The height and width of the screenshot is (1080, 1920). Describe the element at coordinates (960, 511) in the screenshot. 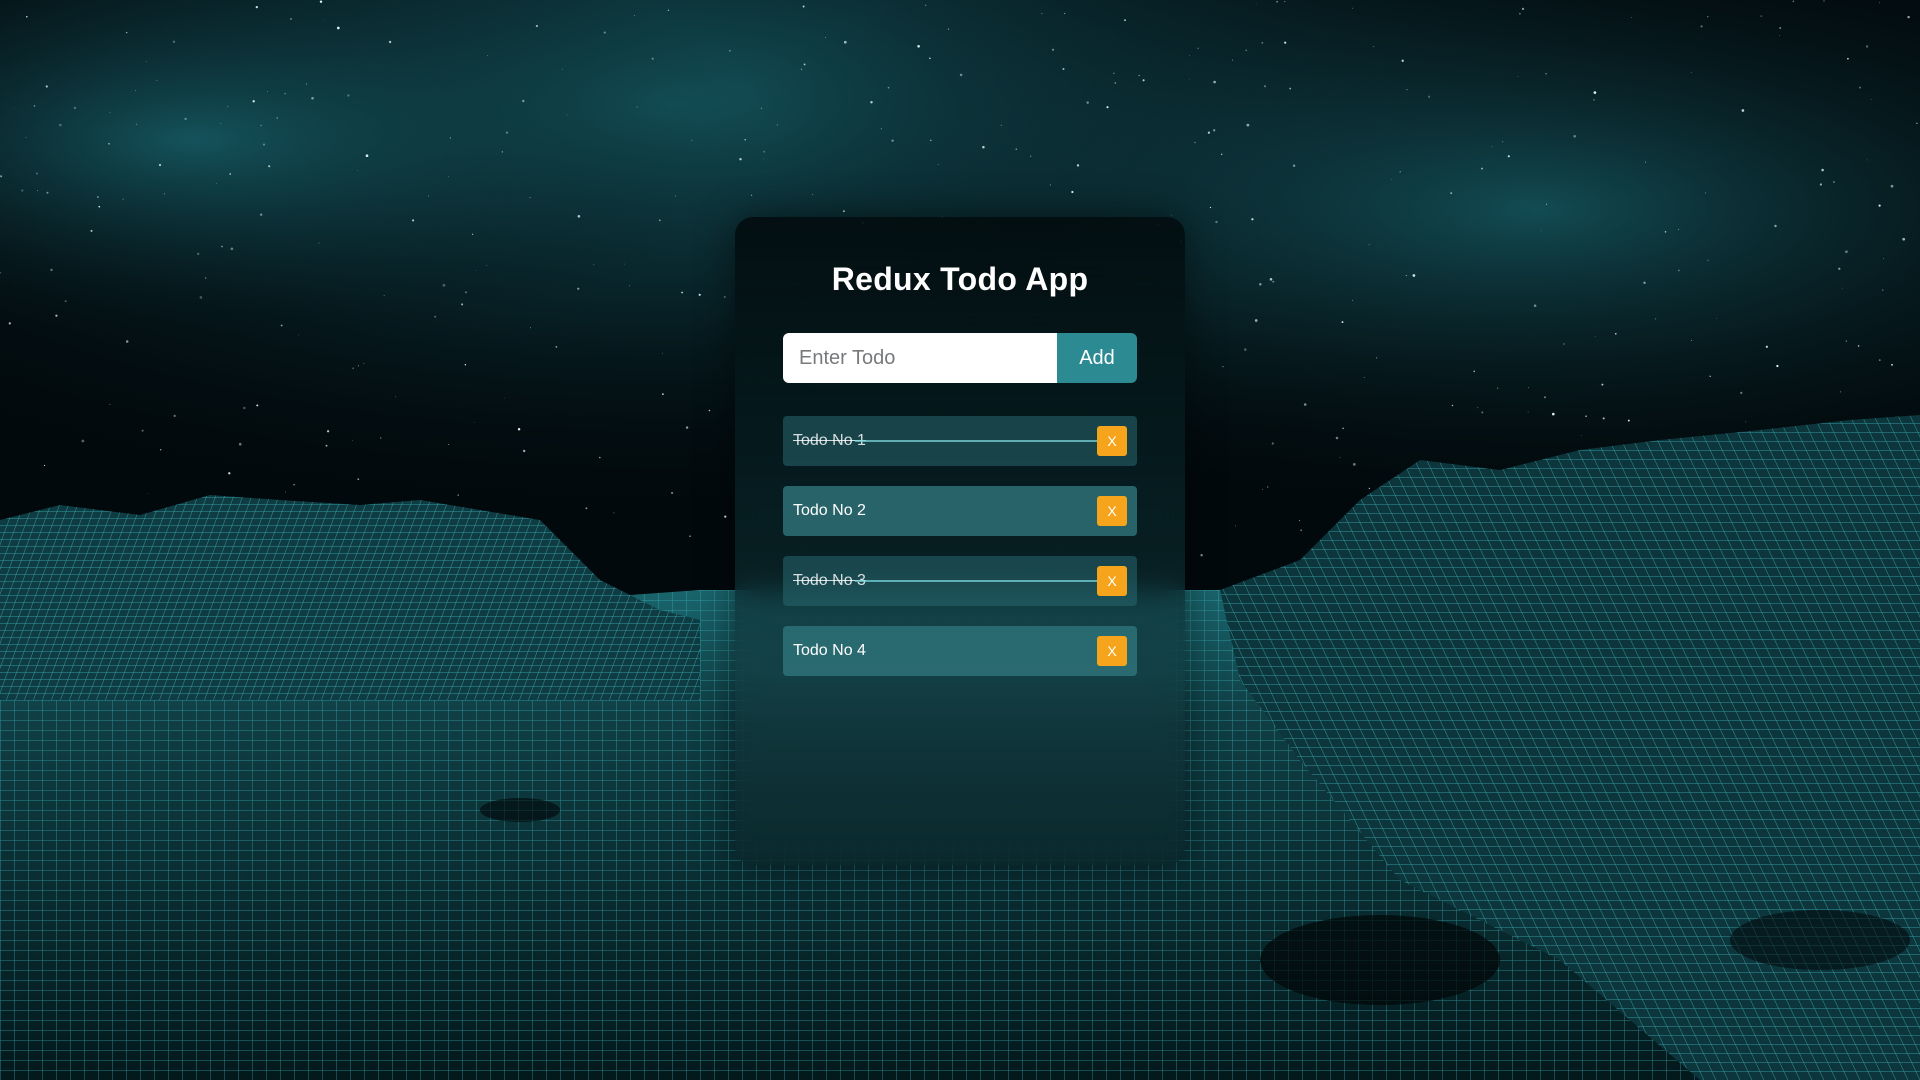

I see `todo-item: Todo No 2 X` at that location.